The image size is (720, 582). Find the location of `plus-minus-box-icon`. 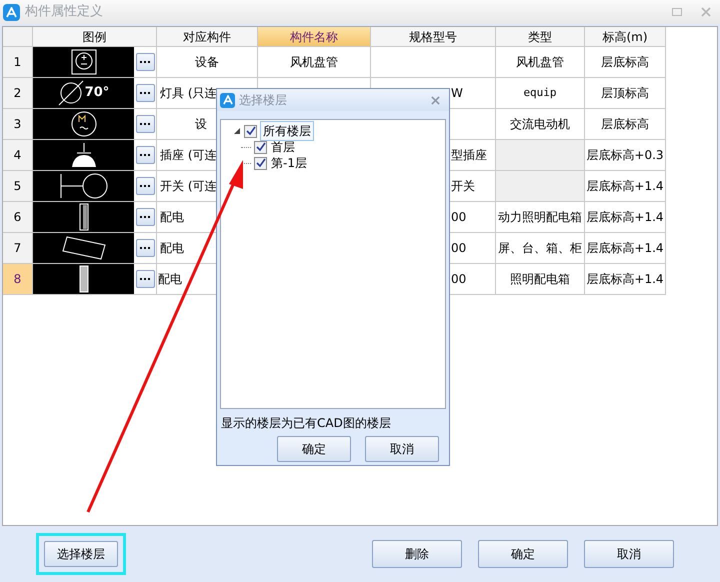

plus-minus-box-icon is located at coordinates (83, 62).